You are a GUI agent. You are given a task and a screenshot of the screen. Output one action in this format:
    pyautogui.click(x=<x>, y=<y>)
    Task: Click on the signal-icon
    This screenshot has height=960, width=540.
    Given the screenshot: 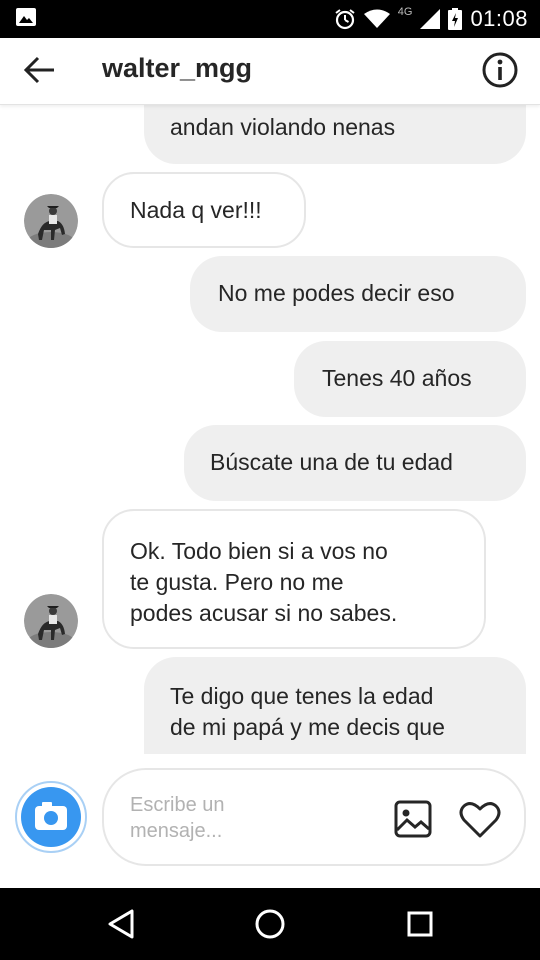 What is the action you would take?
    pyautogui.click(x=430, y=19)
    